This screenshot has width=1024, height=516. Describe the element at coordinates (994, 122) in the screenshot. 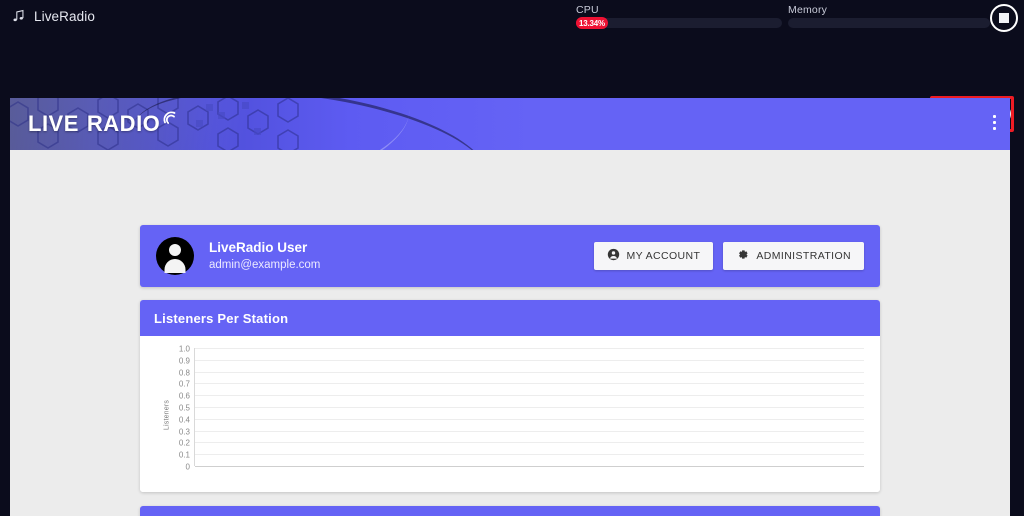

I see `kebab-menu-icon` at that location.